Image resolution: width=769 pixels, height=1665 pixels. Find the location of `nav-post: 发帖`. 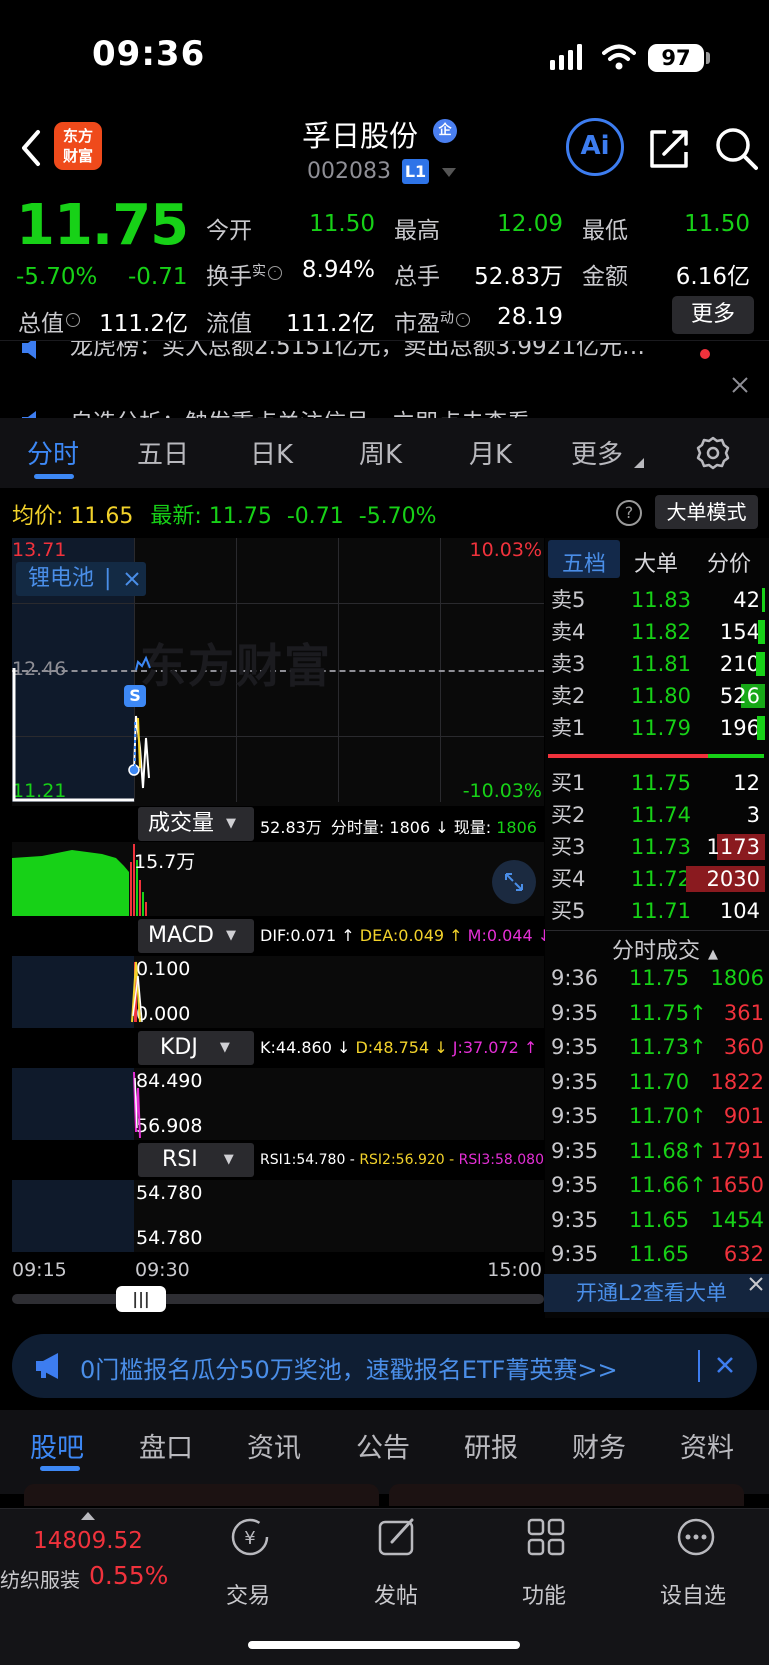

nav-post: 发帖 is located at coordinates (396, 1594).